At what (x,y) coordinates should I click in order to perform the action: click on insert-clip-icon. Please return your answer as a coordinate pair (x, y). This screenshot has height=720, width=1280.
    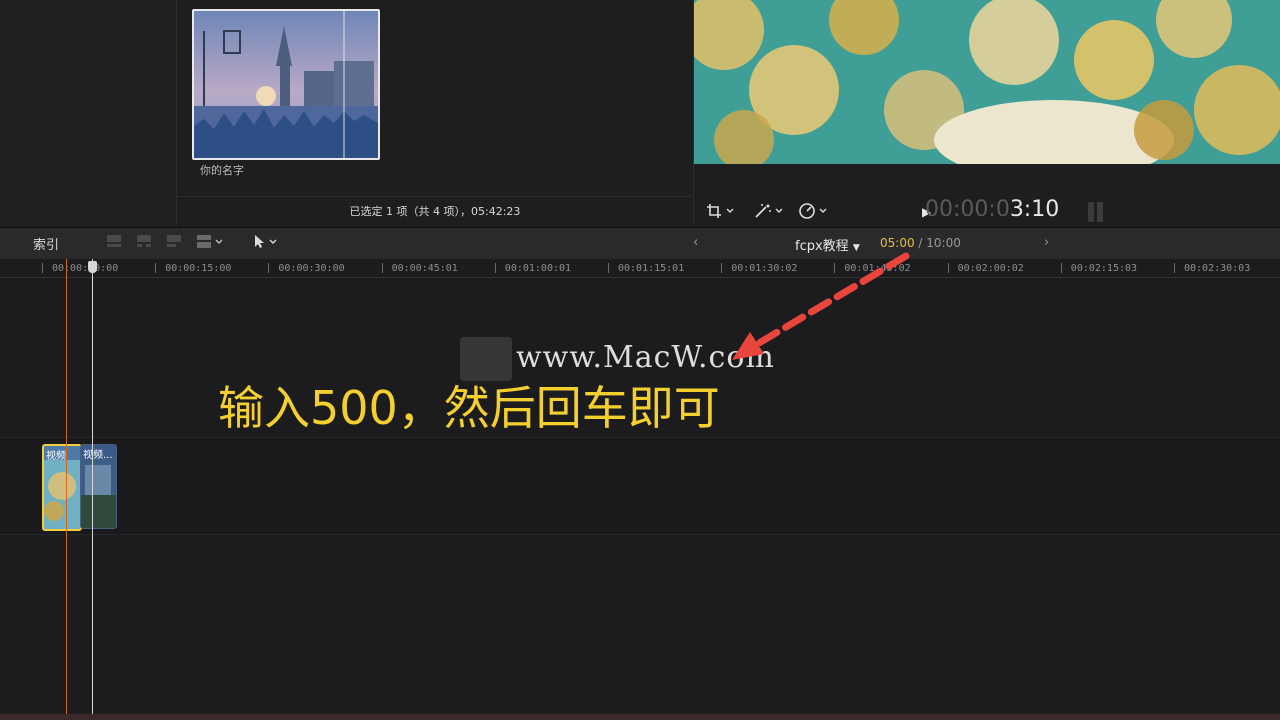
    Looking at the image, I should click on (145, 241).